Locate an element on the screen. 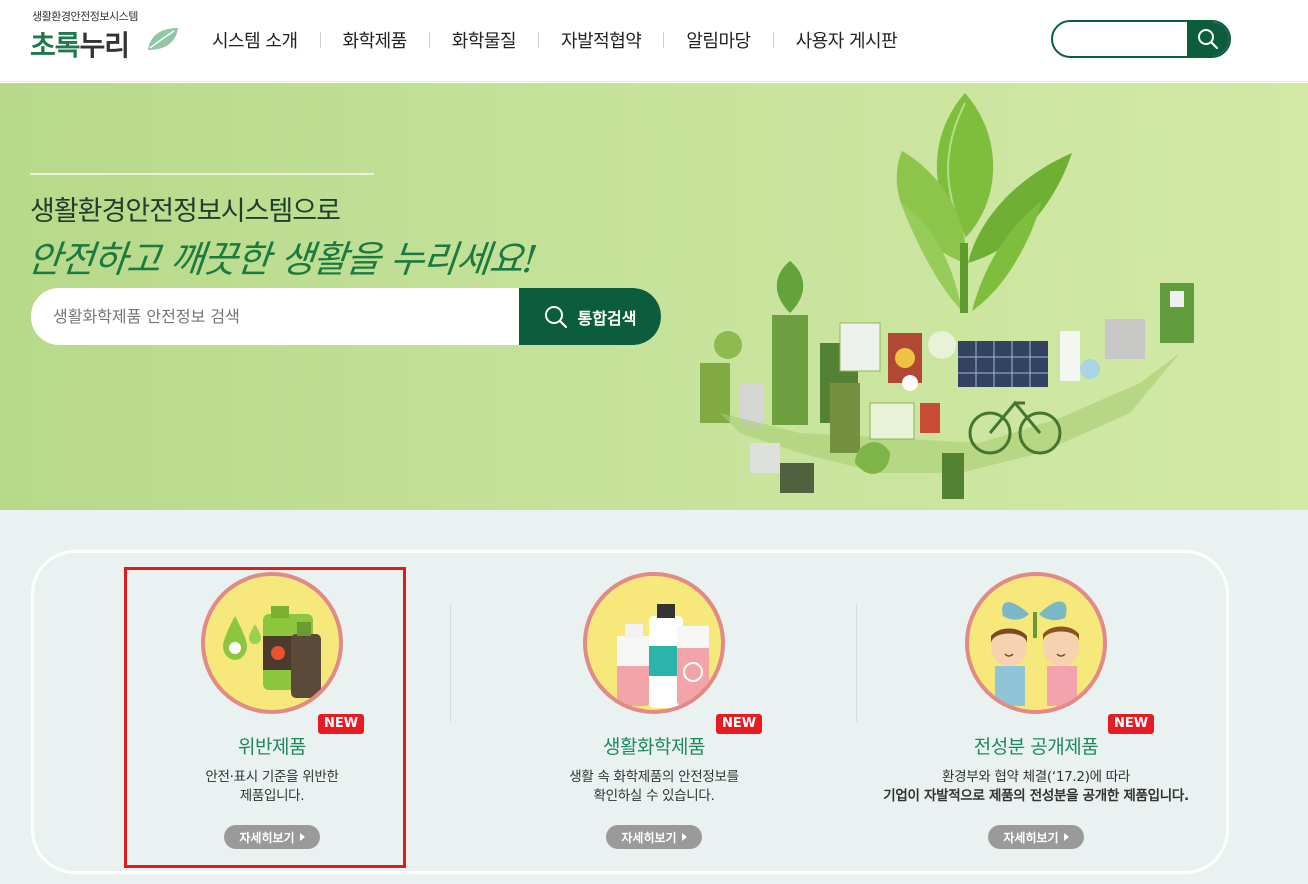  card-description: 생활 속 화학제품의 안전정보를 확인하실 수 있습니다. is located at coordinates (654, 787).